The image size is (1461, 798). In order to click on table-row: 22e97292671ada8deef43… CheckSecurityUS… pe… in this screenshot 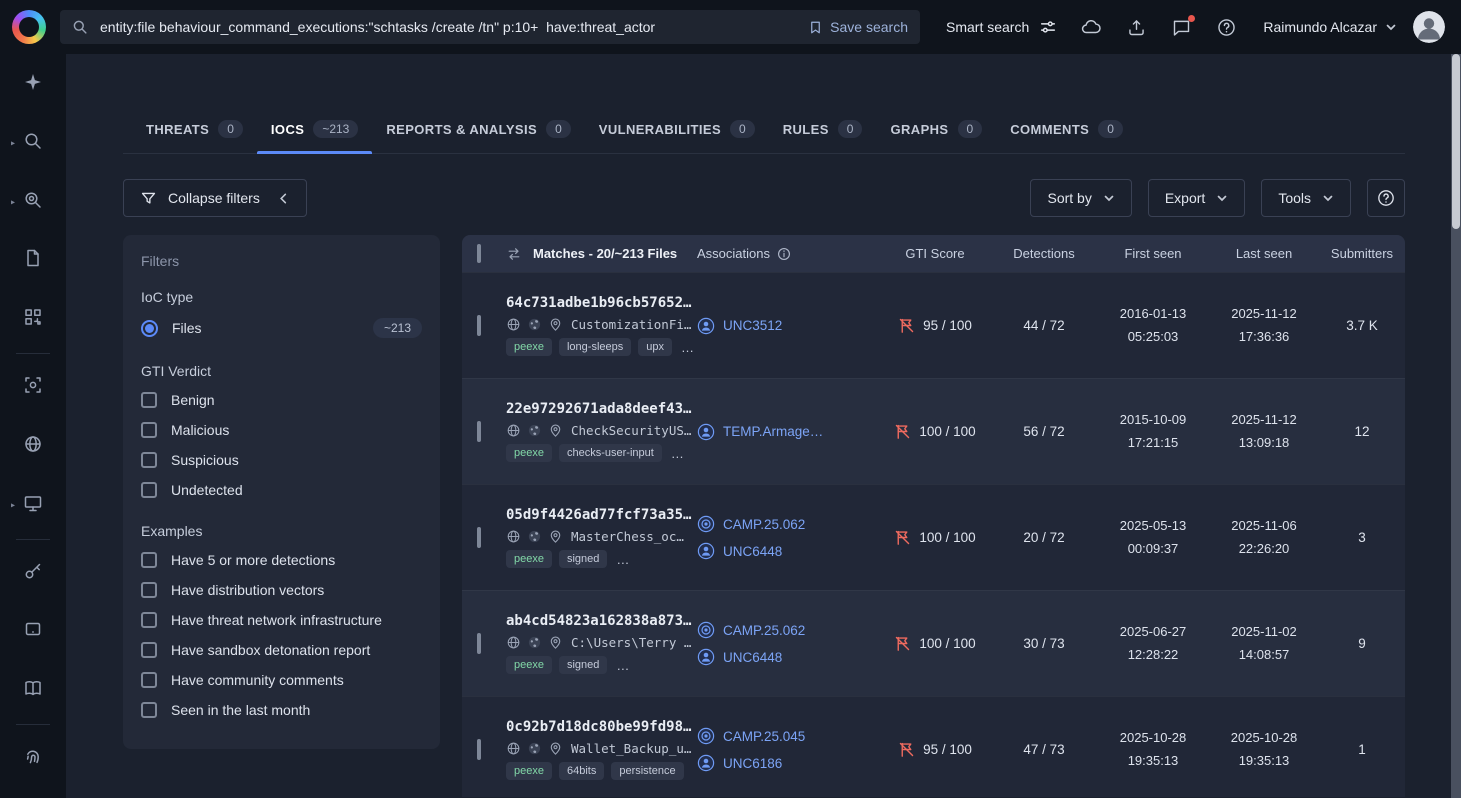, I will do `click(933, 431)`.